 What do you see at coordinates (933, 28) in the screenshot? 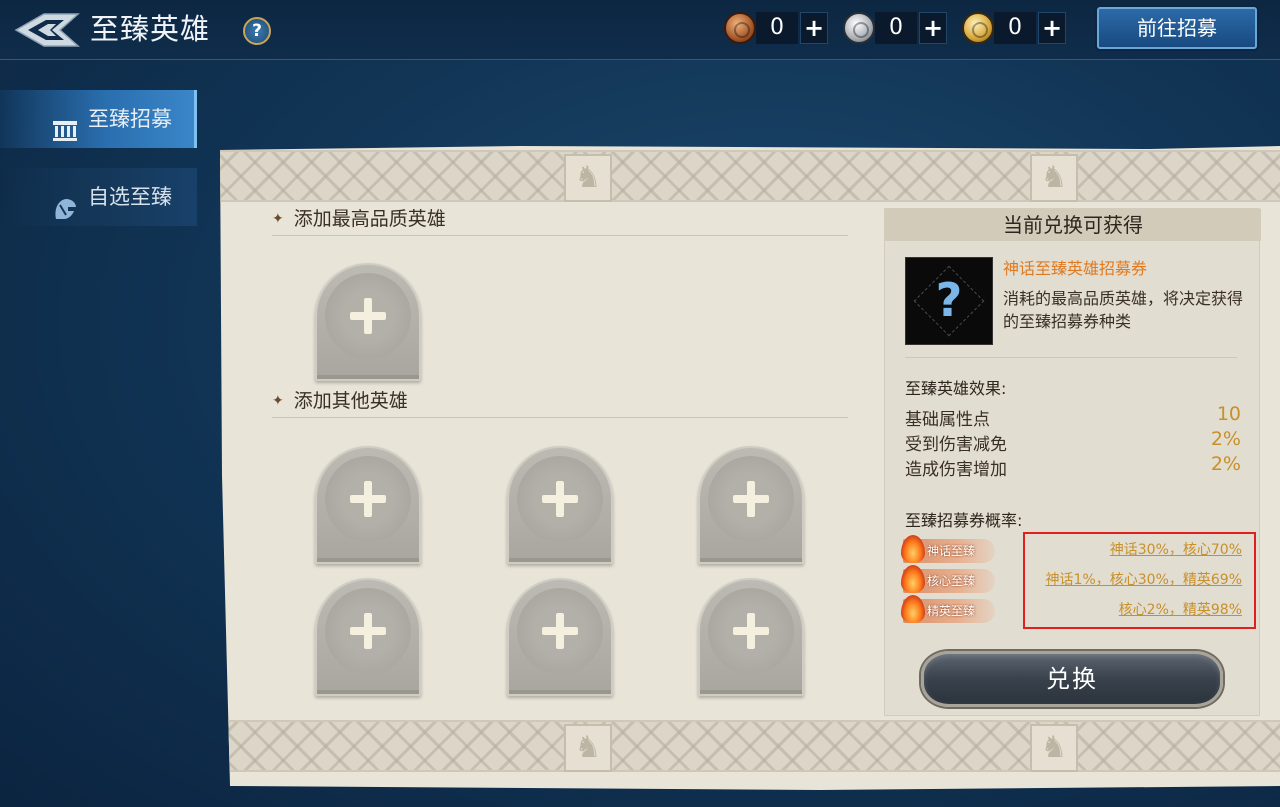
I see `add-silver-button: +` at bounding box center [933, 28].